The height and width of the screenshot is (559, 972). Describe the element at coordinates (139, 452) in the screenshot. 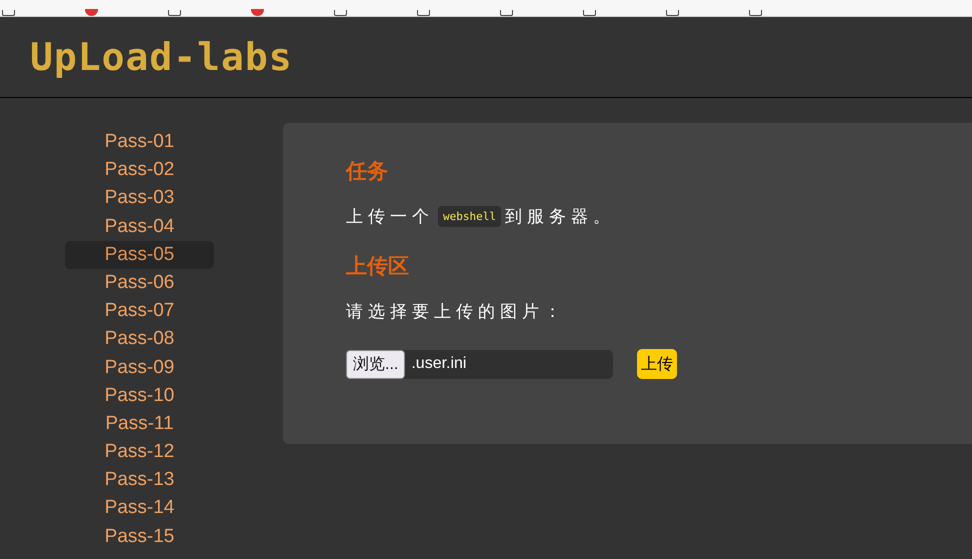

I see `sidebar-item: Pass-12` at that location.